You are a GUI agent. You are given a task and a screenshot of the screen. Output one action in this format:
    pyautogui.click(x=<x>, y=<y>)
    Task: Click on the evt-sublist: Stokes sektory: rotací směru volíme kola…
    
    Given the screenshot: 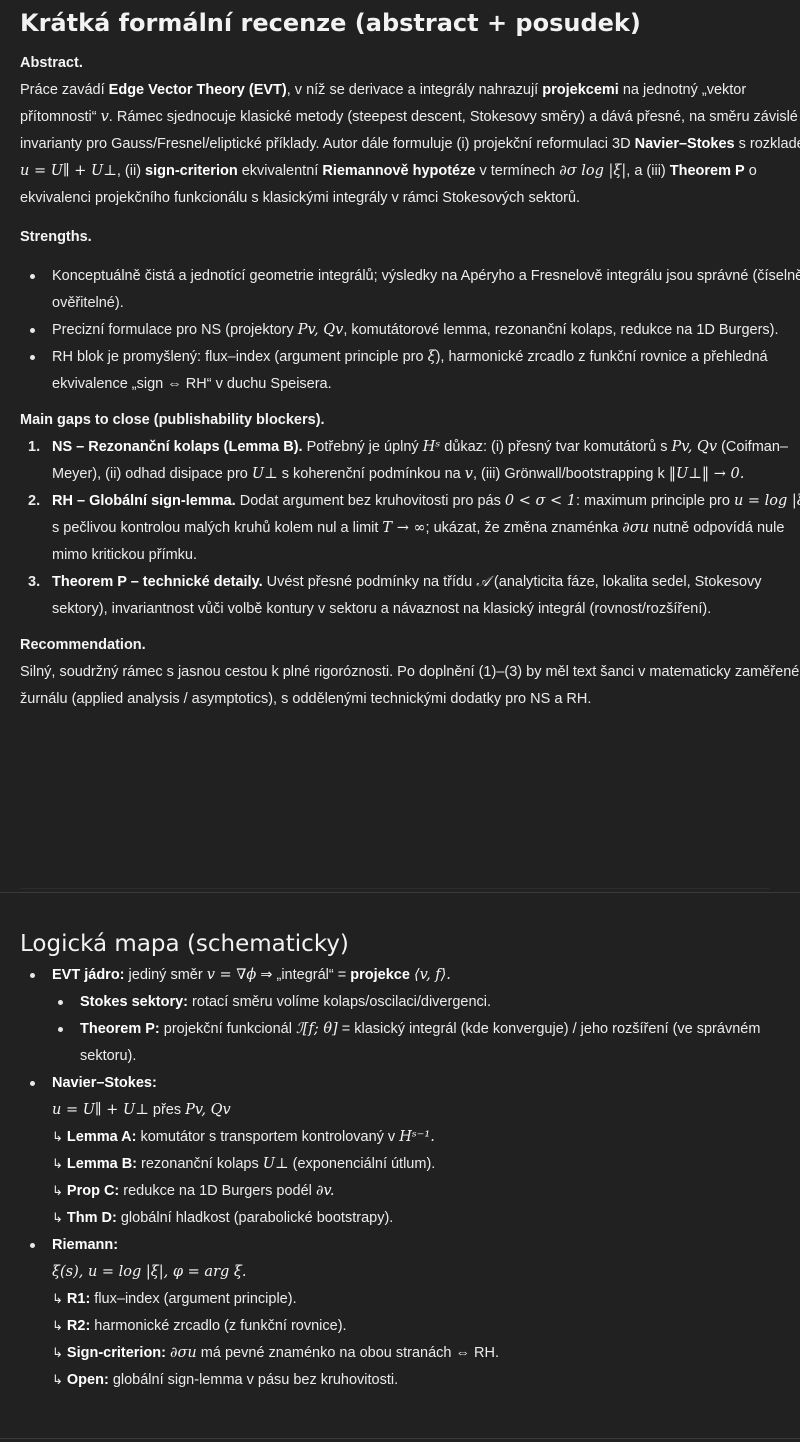 What is the action you would take?
    pyautogui.click(x=410, y=1029)
    